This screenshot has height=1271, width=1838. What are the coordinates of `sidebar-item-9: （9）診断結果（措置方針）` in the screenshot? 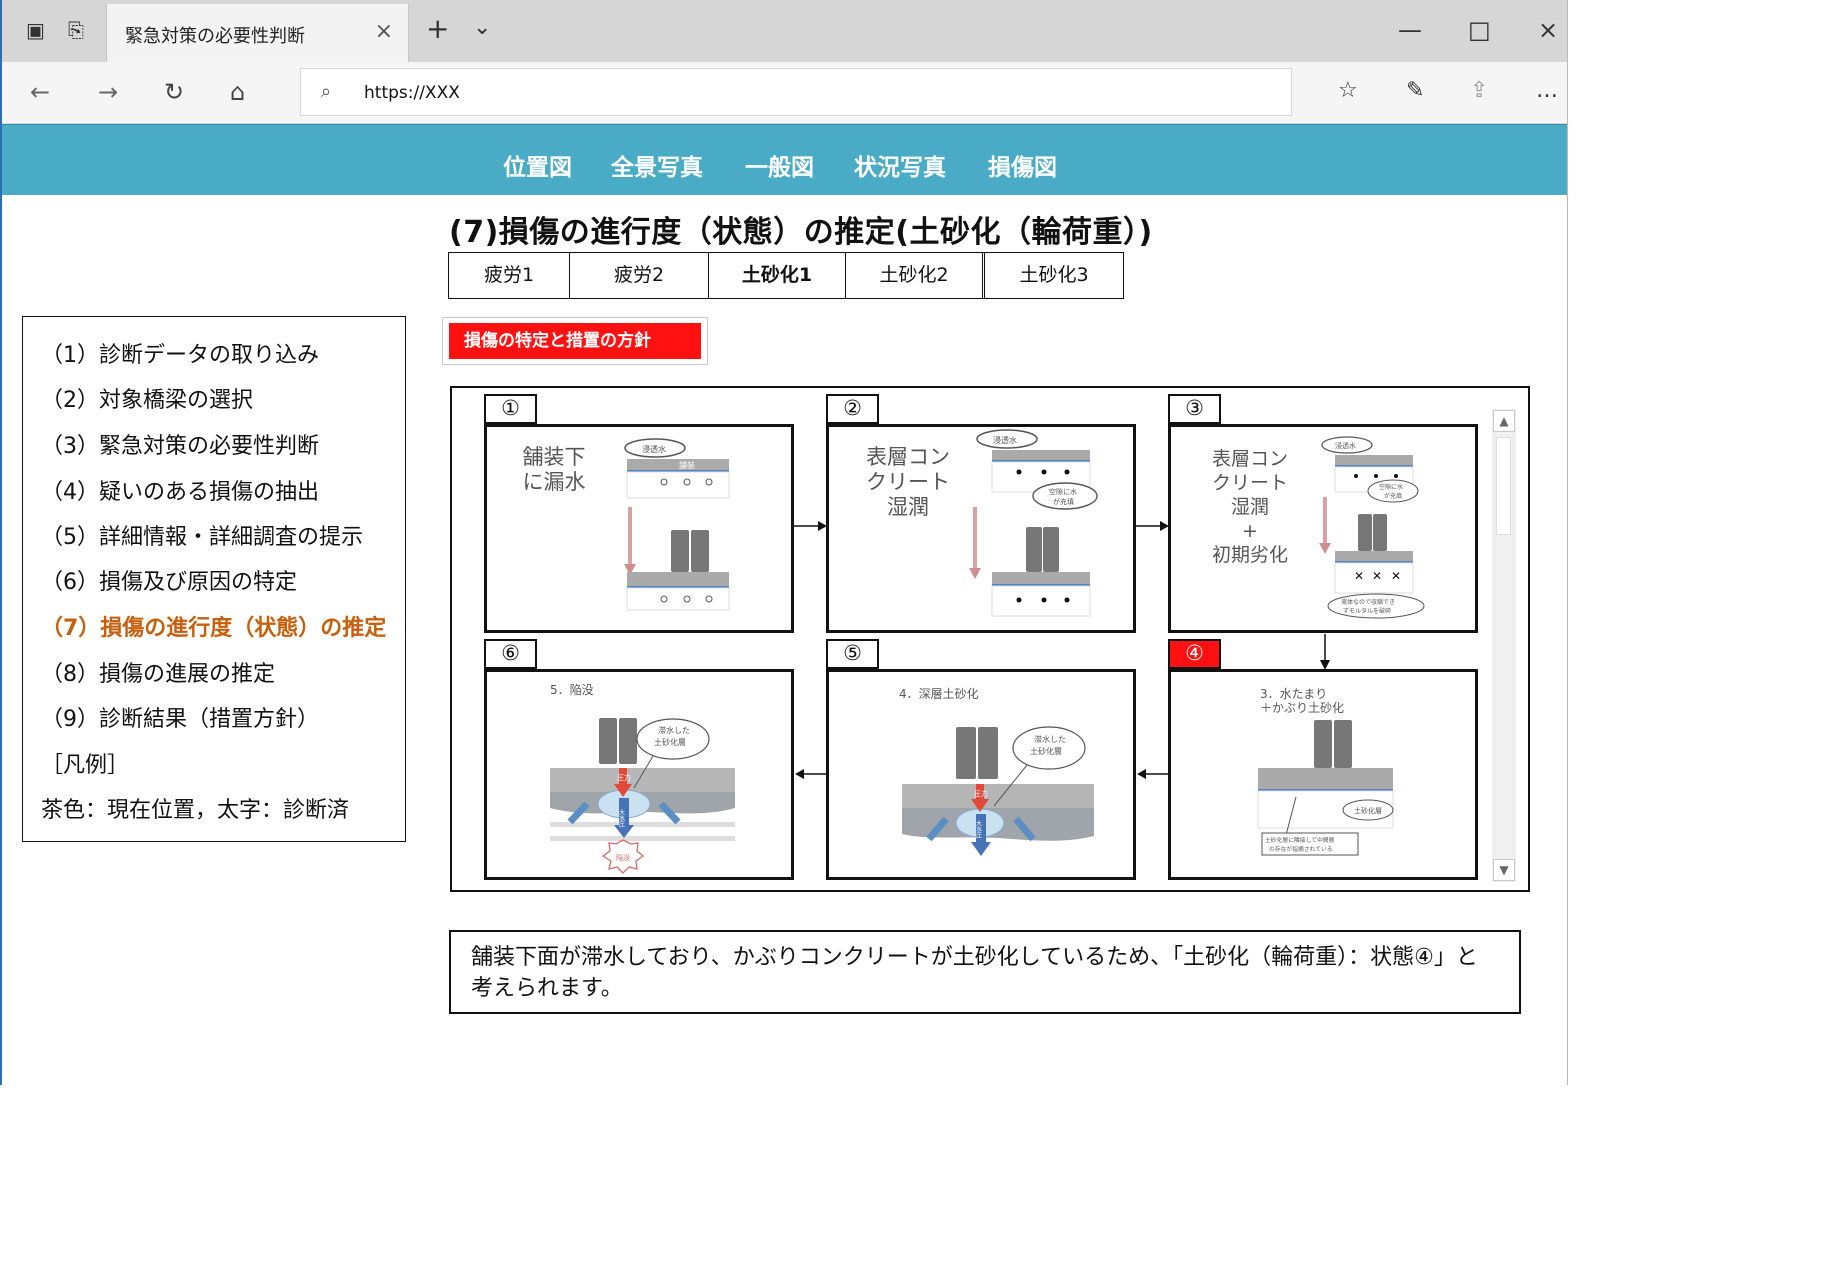 It's located at (180, 717).